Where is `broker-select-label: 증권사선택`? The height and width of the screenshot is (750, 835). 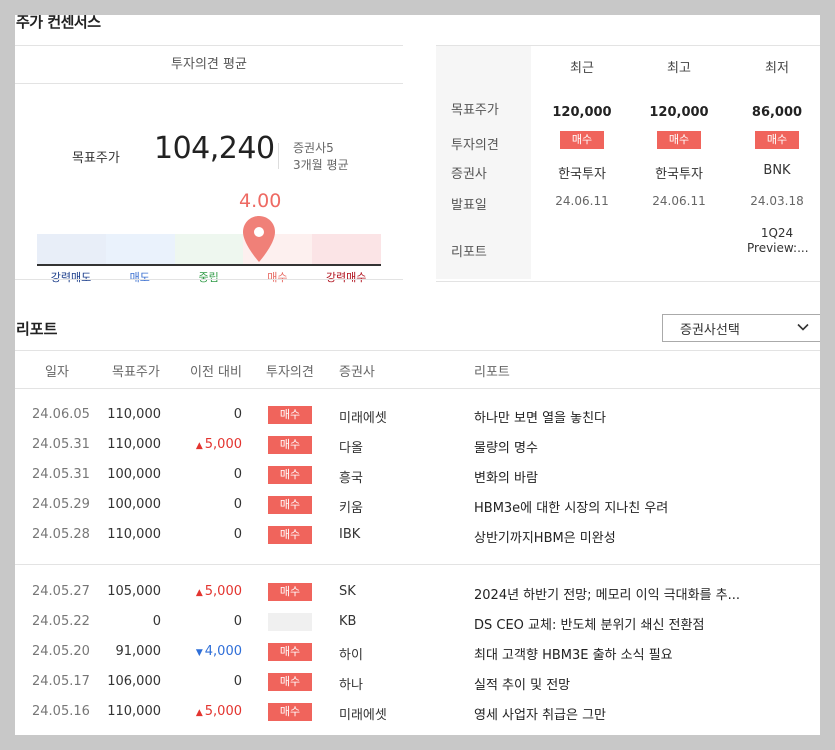 broker-select-label: 증권사선택 is located at coordinates (710, 330).